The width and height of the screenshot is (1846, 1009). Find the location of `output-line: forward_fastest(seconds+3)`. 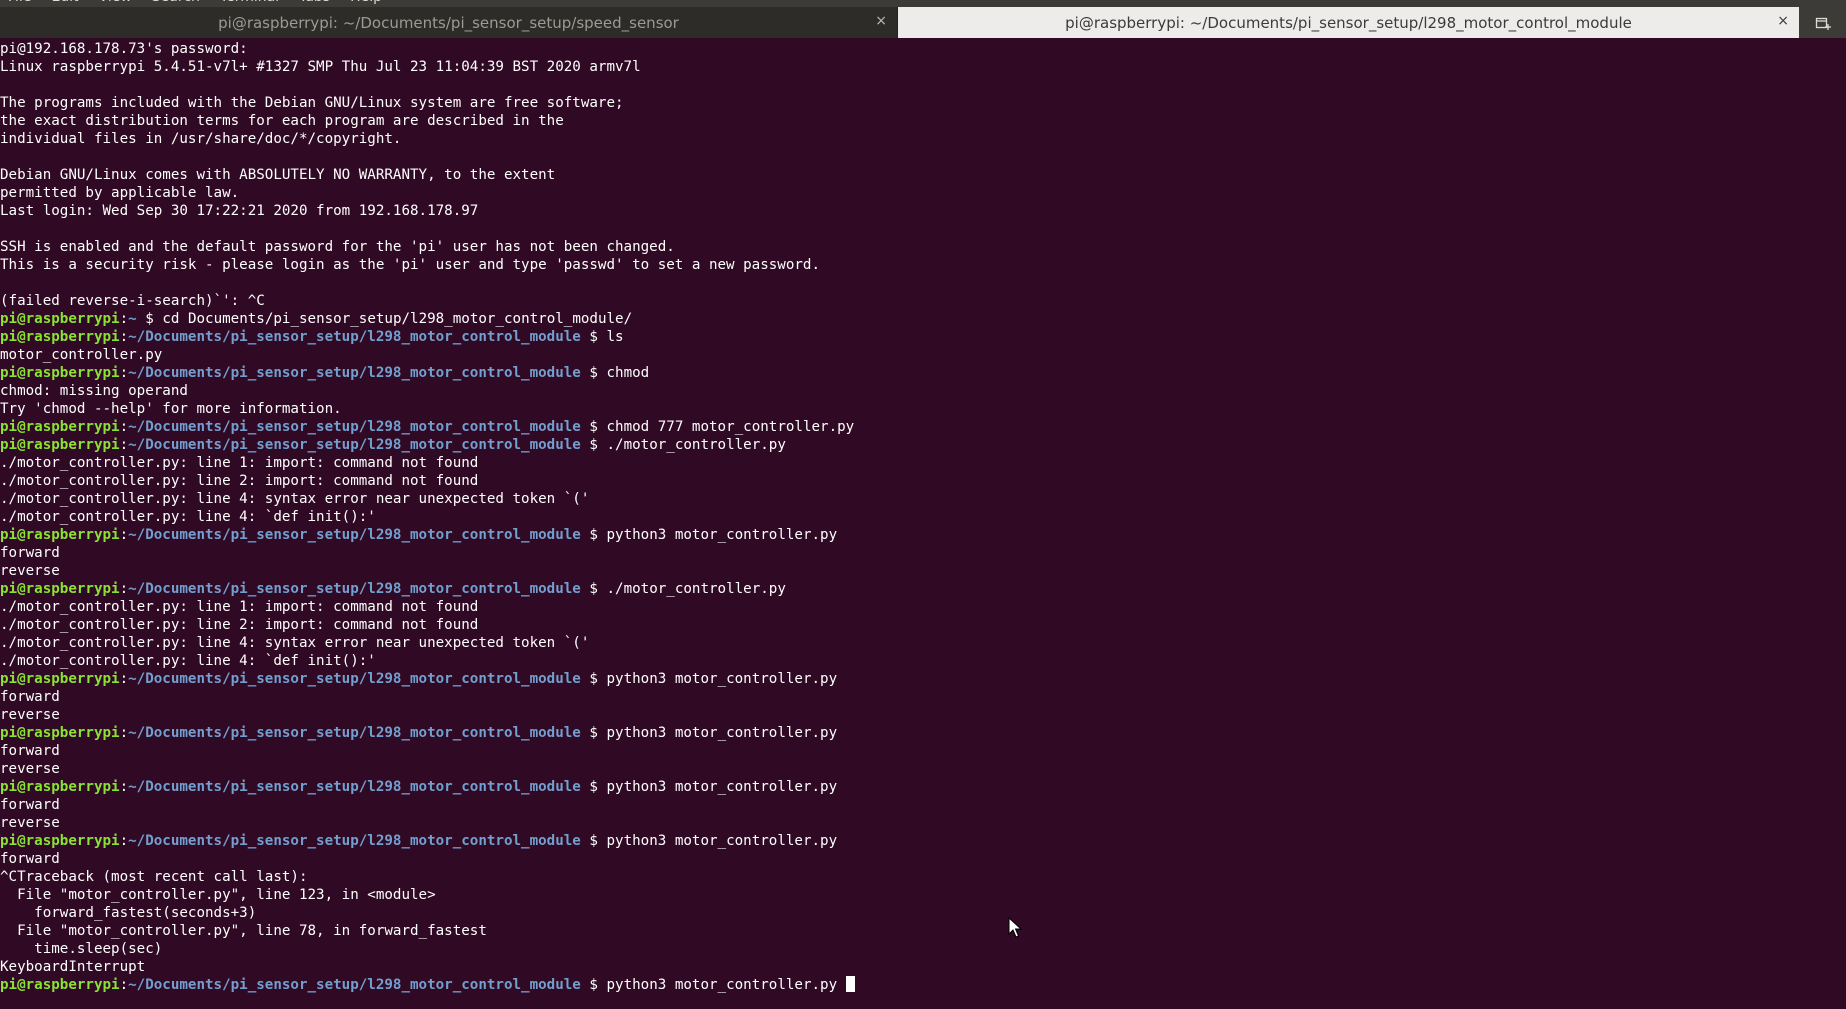

output-line: forward_fastest(seconds+3) is located at coordinates (128, 913).